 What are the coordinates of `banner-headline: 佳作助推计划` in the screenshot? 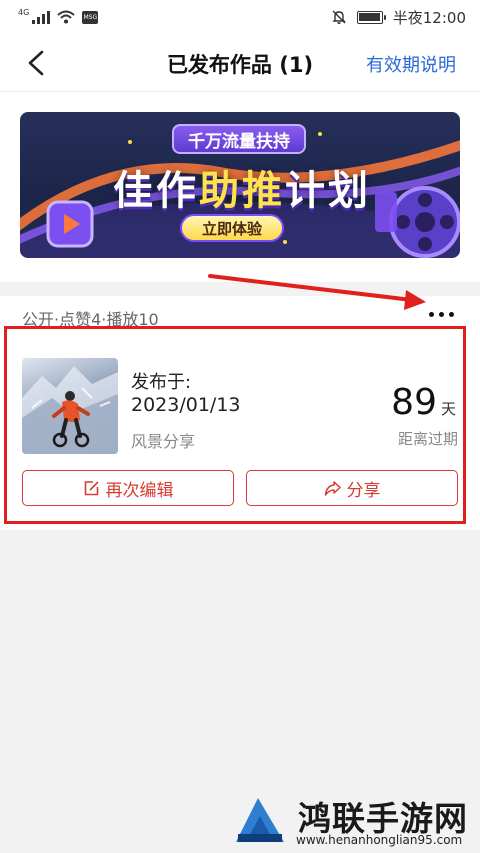 It's located at (242, 187).